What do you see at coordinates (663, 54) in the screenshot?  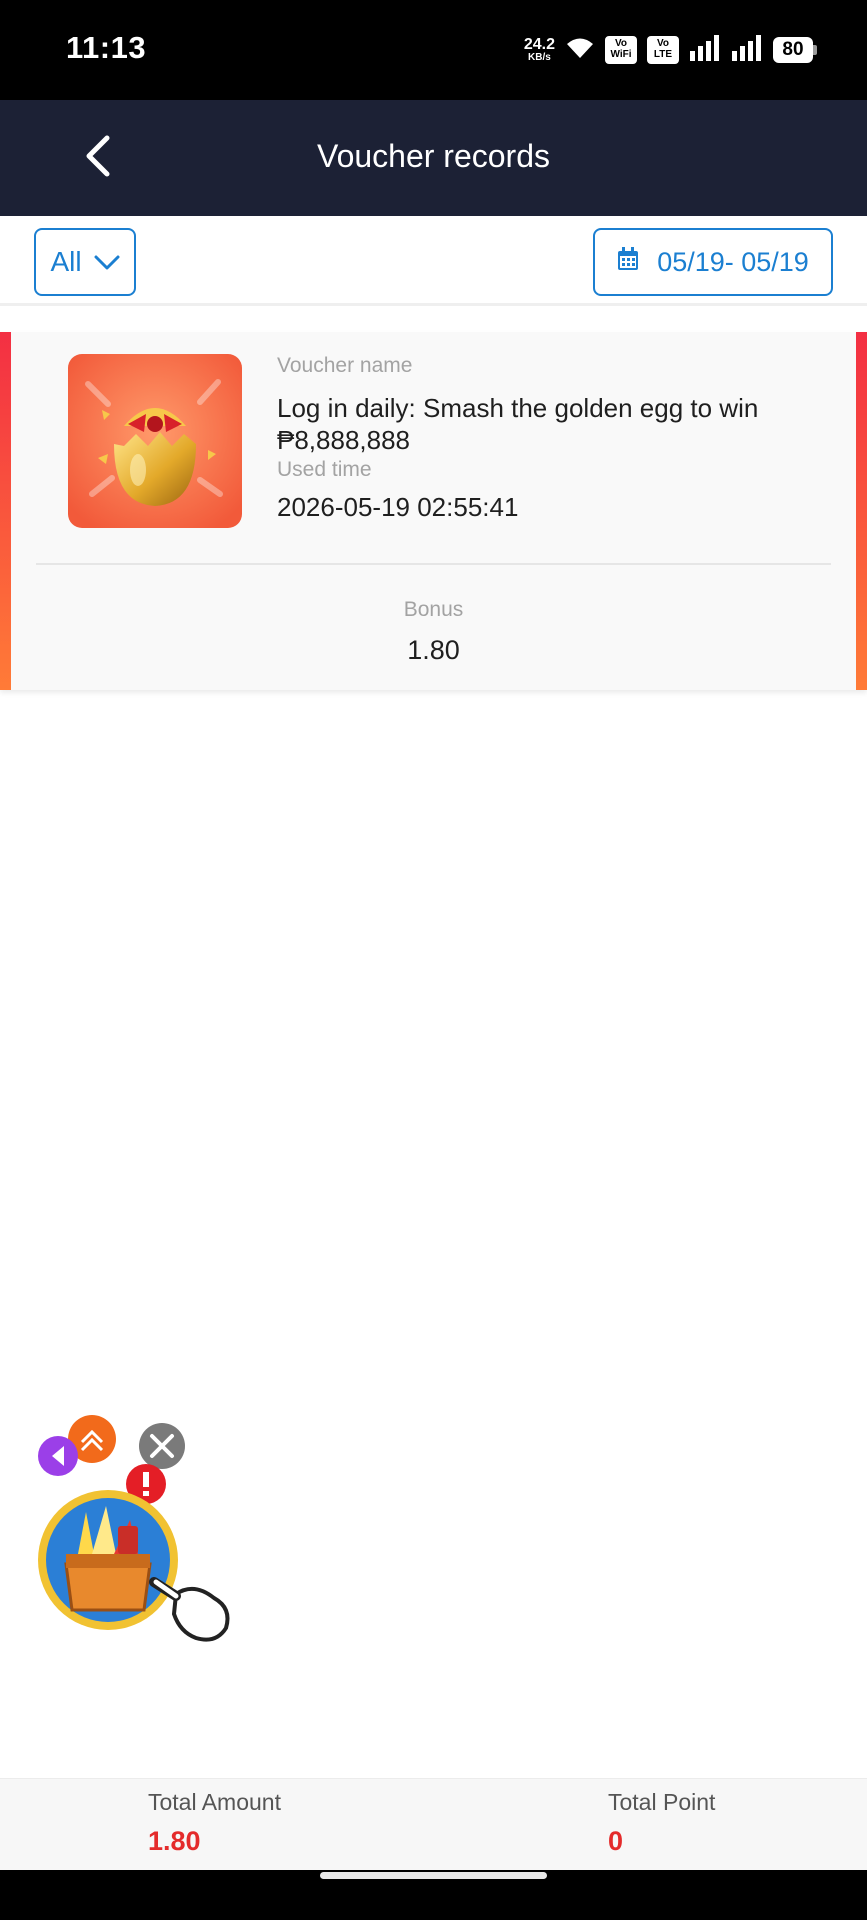 I see `volte-chip-bottom: LTE` at bounding box center [663, 54].